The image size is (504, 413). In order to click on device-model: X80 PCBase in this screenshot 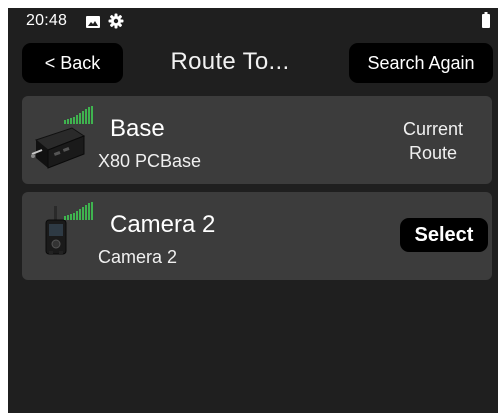, I will do `click(150, 161)`.